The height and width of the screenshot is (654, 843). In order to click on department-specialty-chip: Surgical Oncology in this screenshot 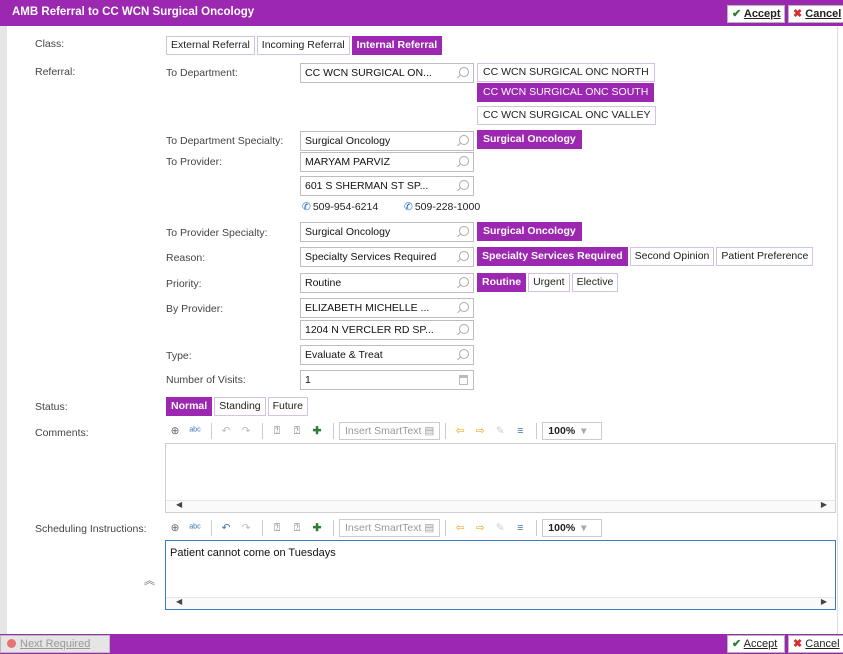, I will do `click(529, 139)`.